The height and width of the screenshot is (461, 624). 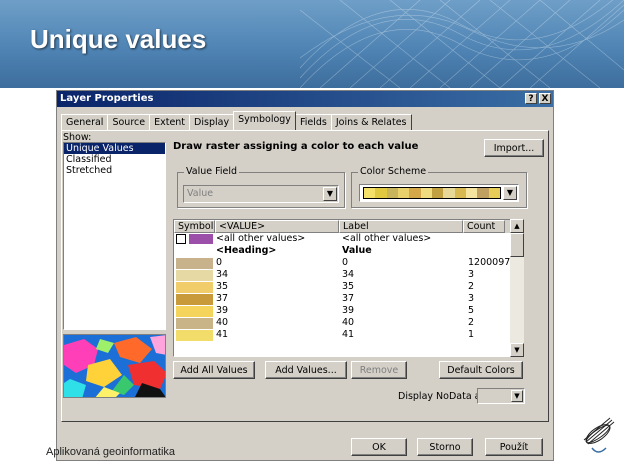 What do you see at coordinates (403, 287) in the screenshot?
I see `label-cell: 35` at bounding box center [403, 287].